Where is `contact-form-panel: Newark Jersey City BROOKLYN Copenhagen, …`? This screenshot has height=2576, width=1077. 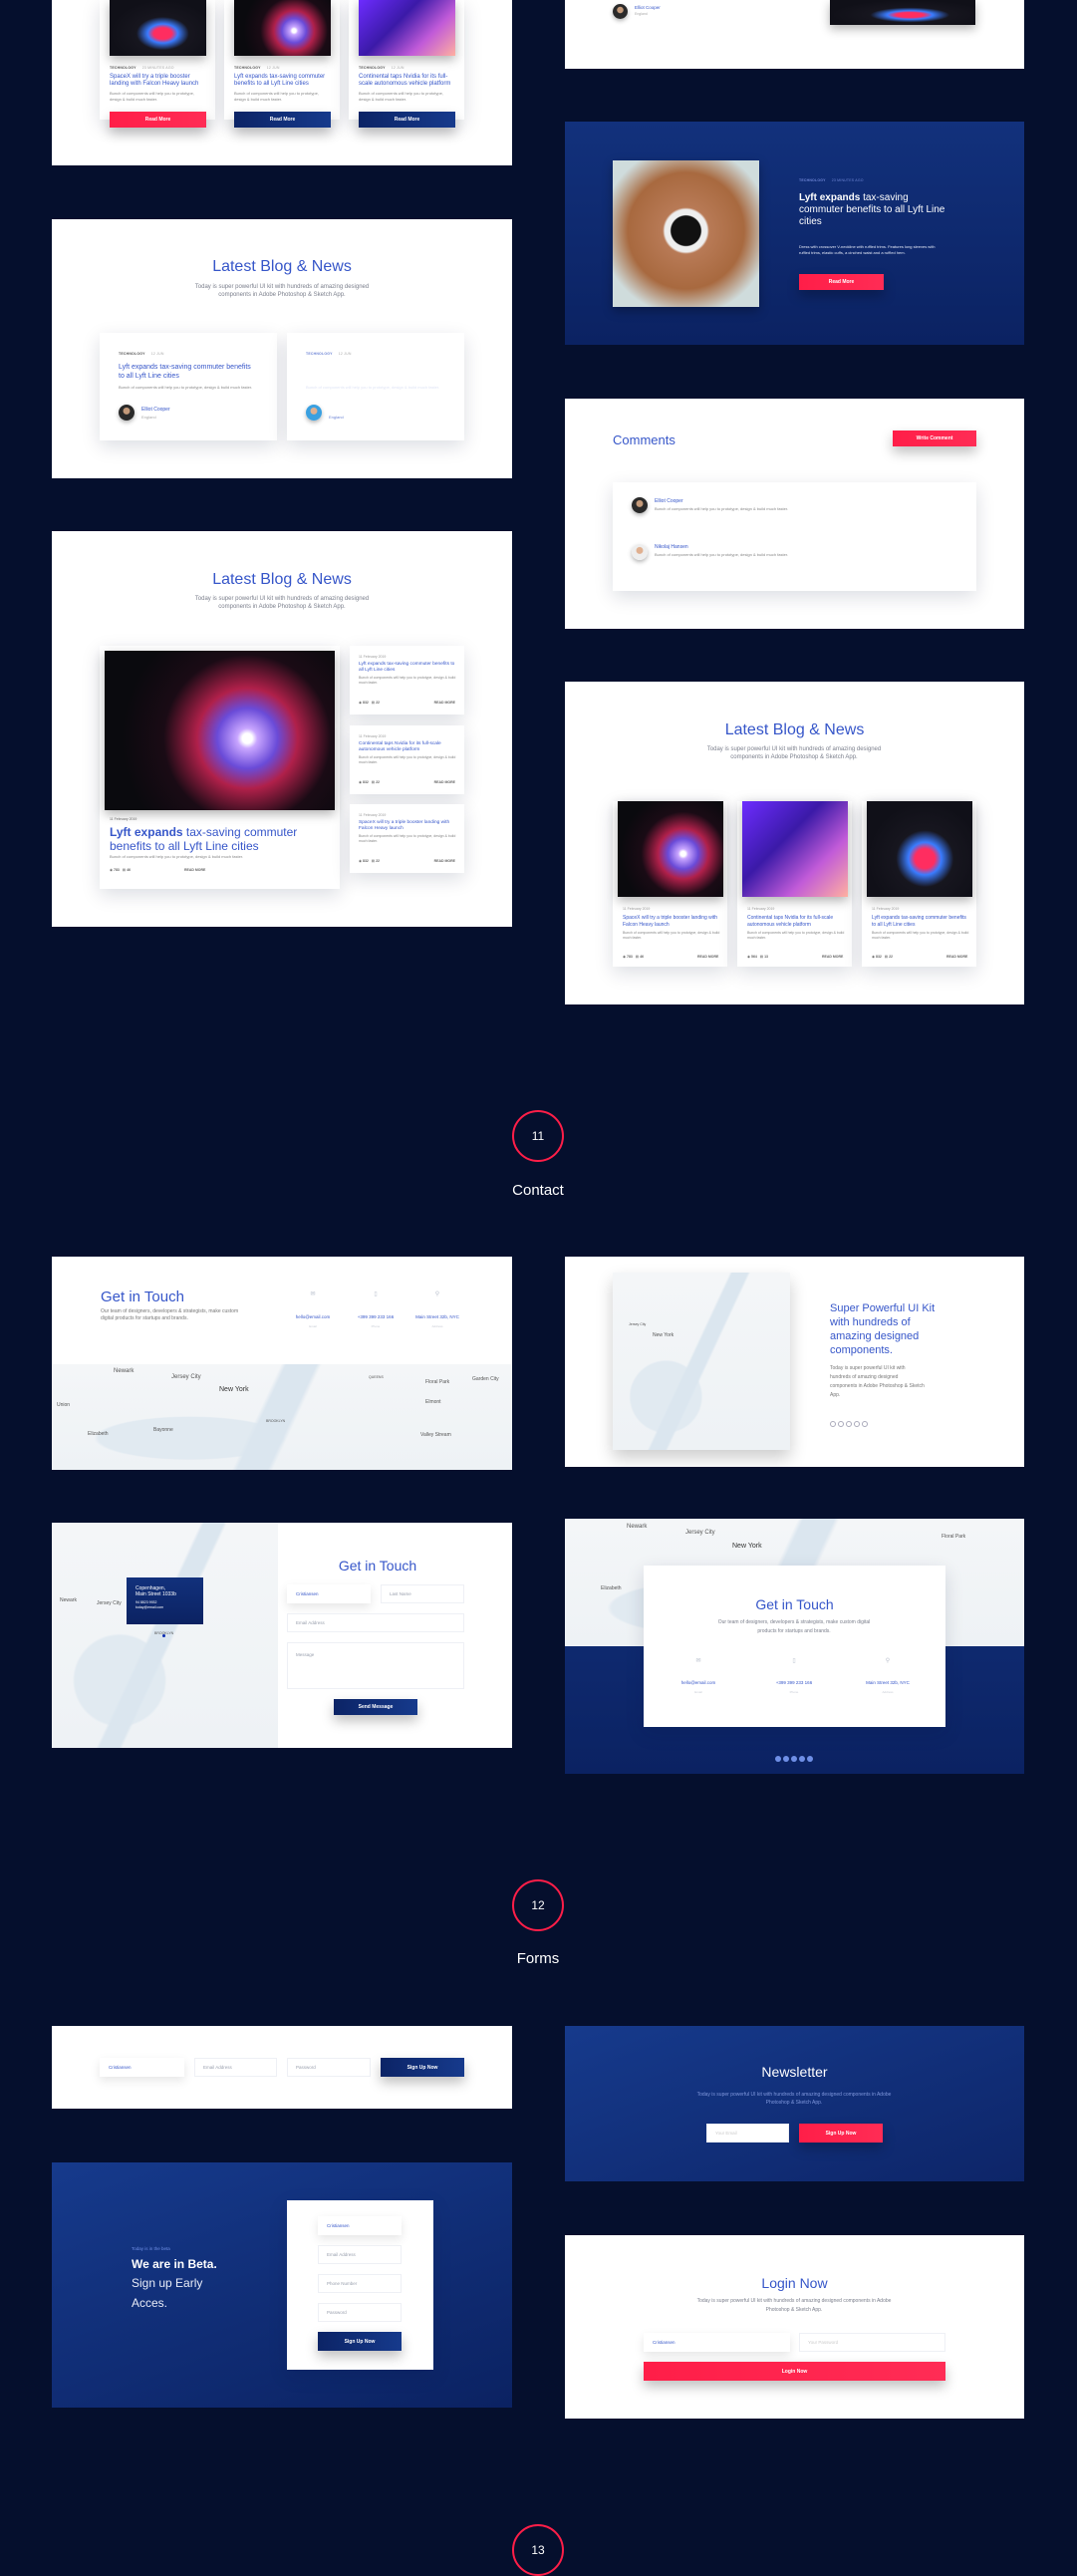
contact-form-panel: Newark Jersey City BROOKLYN Copenhagen, … is located at coordinates (282, 1635).